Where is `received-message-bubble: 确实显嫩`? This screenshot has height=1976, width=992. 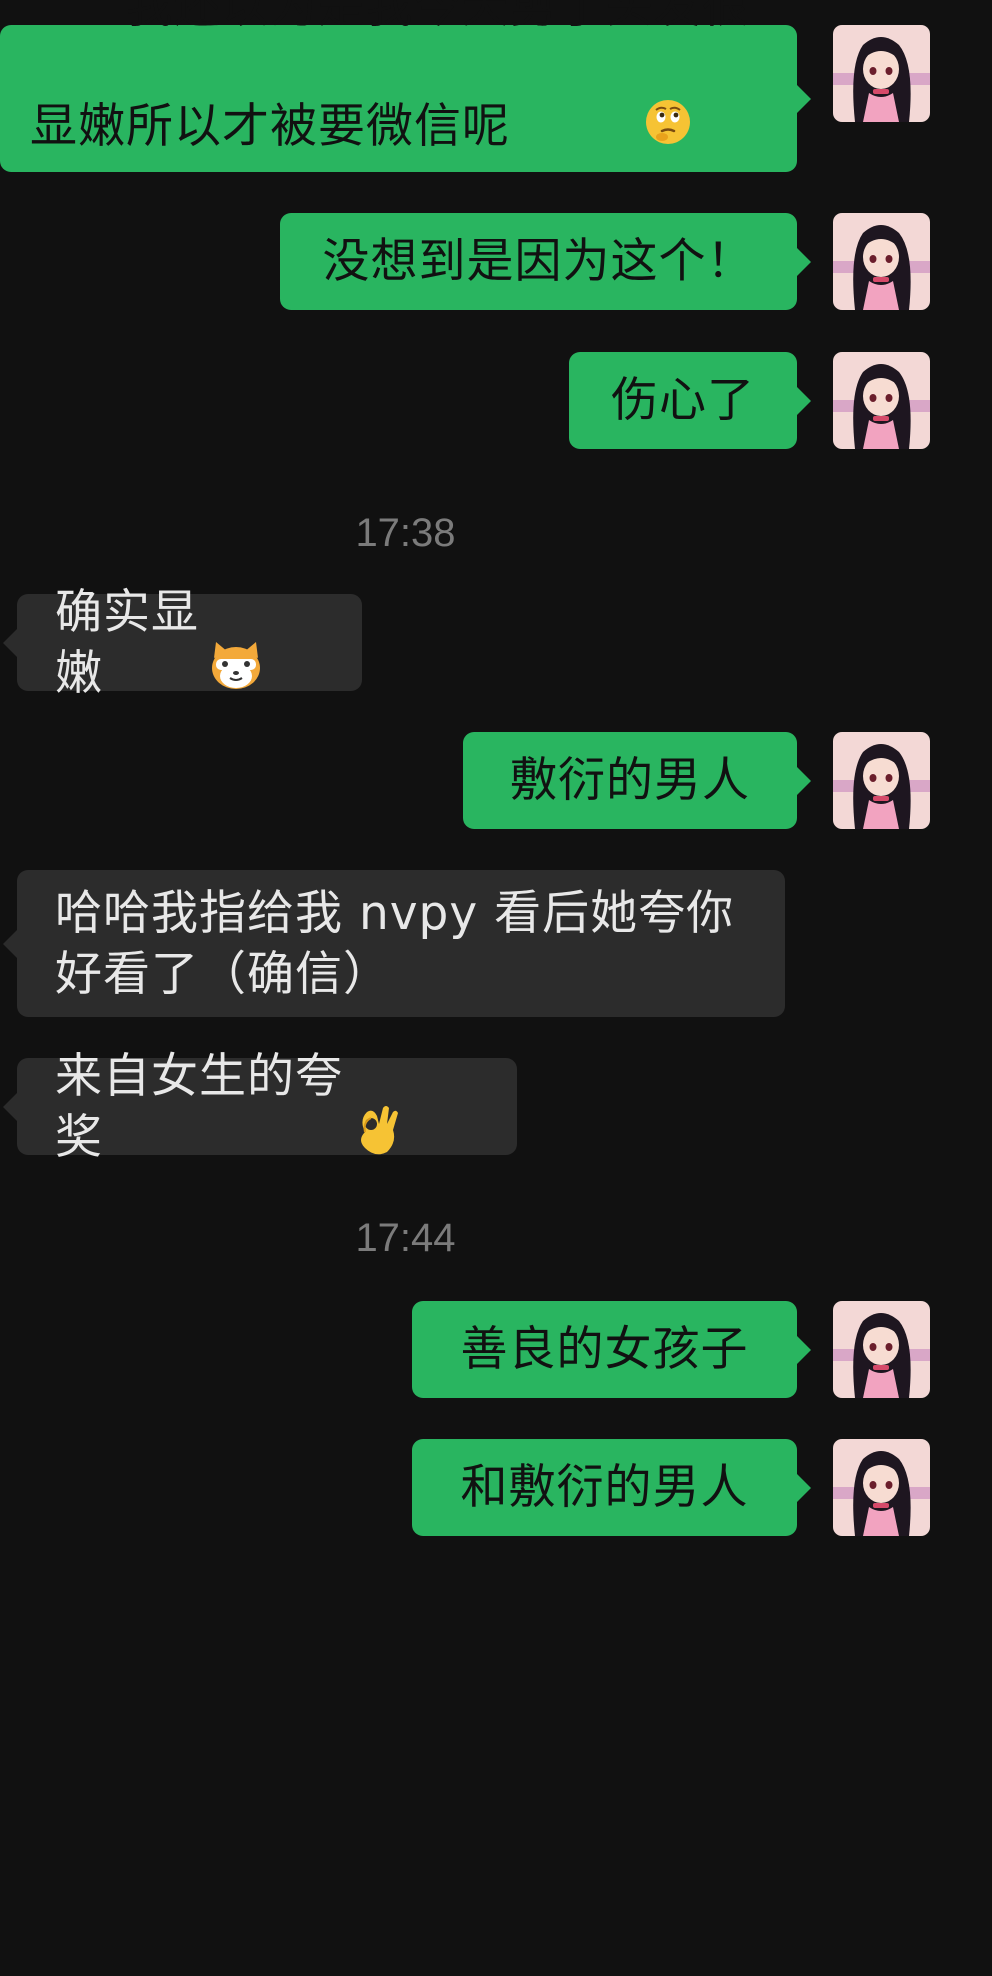 received-message-bubble: 确实显嫩 is located at coordinates (182, 643).